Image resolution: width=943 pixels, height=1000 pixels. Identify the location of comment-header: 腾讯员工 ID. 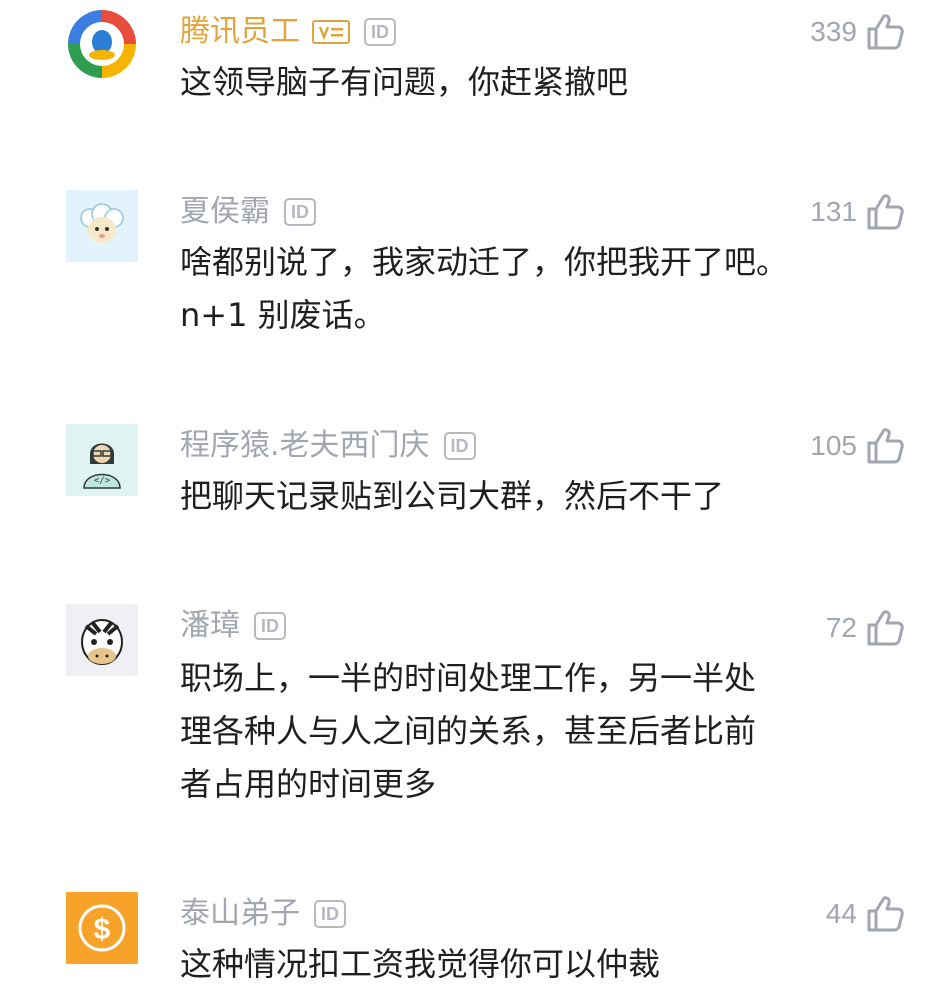
(288, 32).